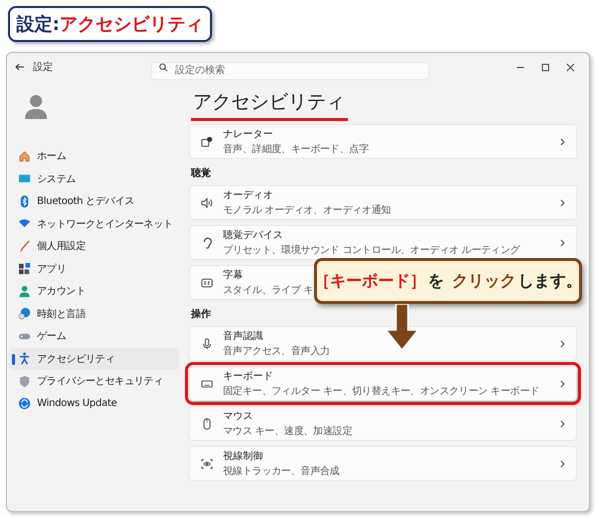 The image size is (600, 517). I want to click on close-icon, so click(570, 67).